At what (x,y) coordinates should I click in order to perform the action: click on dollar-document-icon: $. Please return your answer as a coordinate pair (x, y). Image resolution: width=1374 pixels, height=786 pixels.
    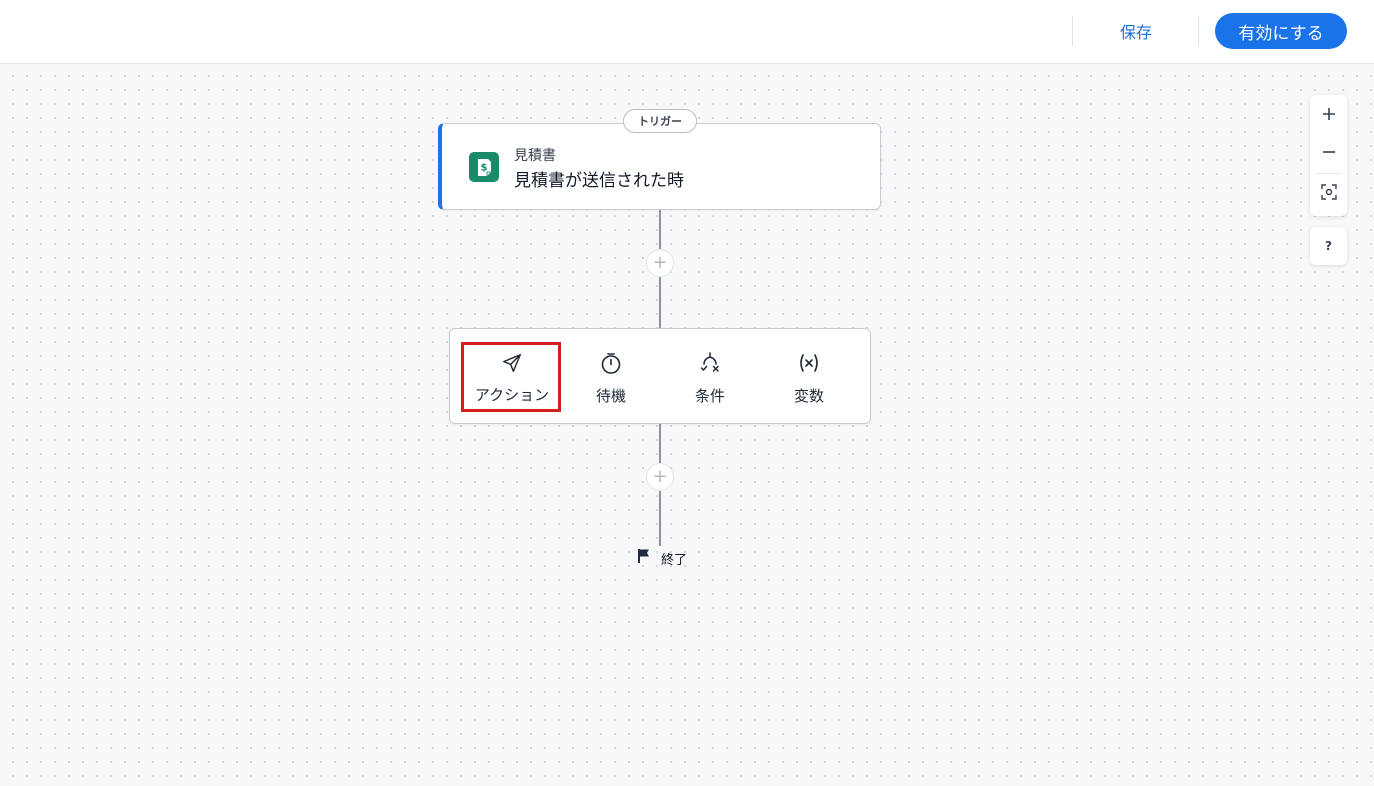
    Looking at the image, I should click on (484, 167).